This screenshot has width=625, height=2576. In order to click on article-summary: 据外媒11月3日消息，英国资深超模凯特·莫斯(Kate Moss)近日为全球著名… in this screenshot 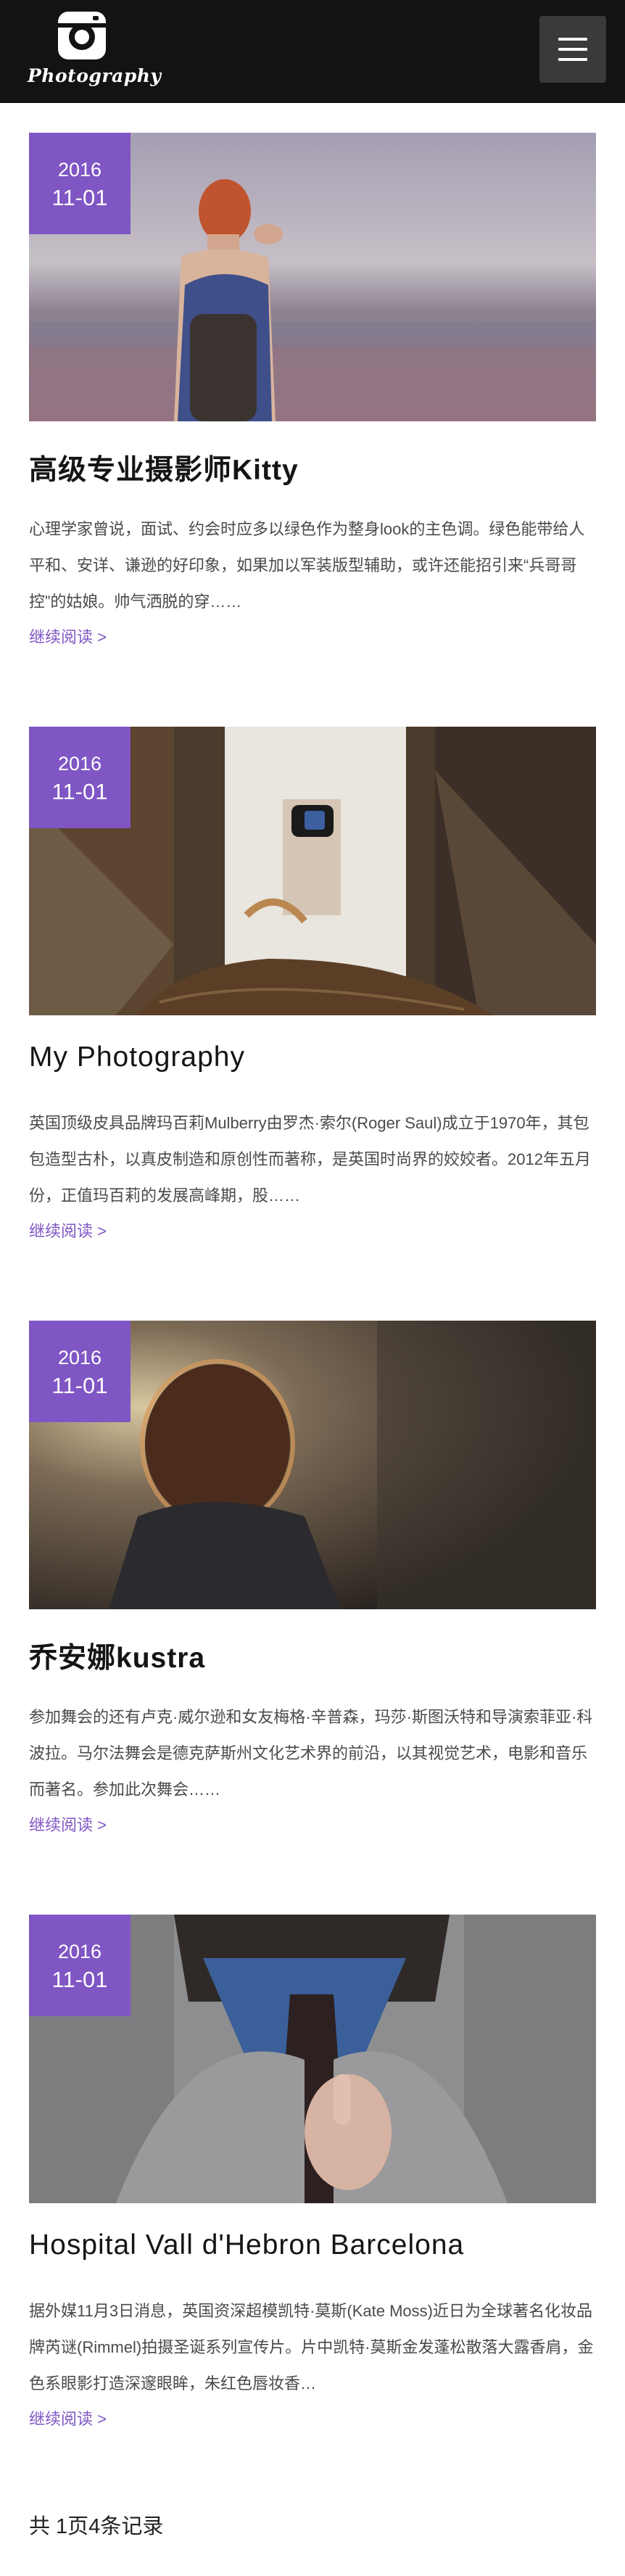, I will do `click(311, 2347)`.